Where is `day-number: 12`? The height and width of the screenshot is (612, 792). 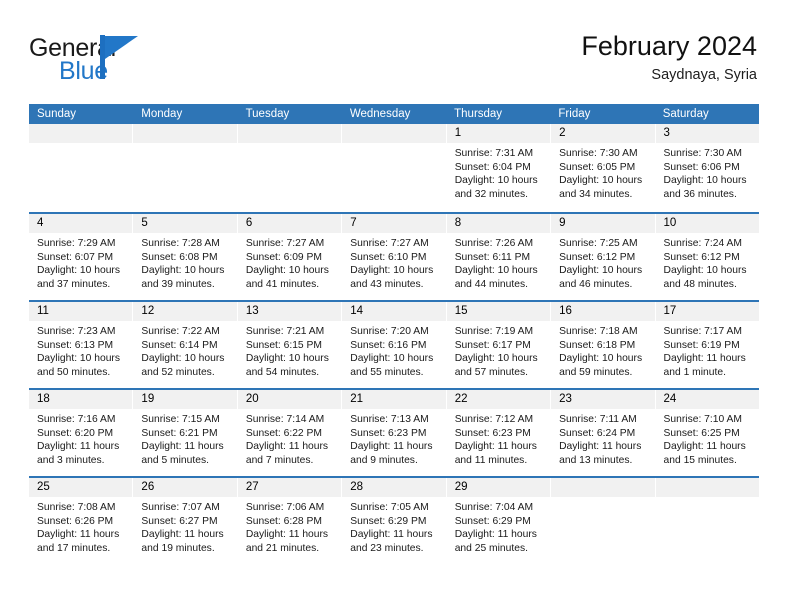
day-number: 12 is located at coordinates (148, 311).